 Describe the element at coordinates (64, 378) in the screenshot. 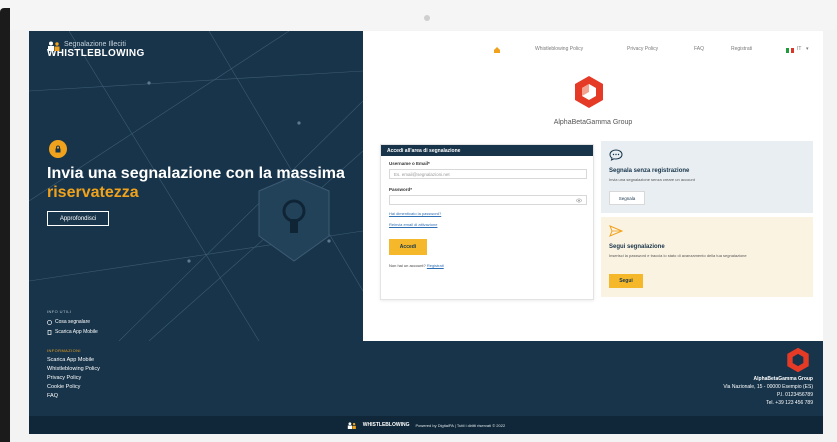

I see `footer-link-privacy-policy: Privacy Policy` at that location.